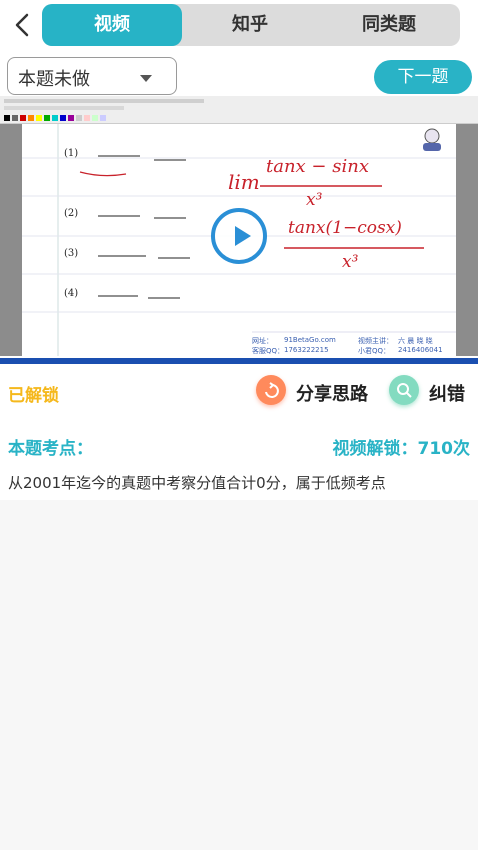 The height and width of the screenshot is (850, 478). I want to click on handwriting-numerator: tanx(1−cosx), so click(345, 228).